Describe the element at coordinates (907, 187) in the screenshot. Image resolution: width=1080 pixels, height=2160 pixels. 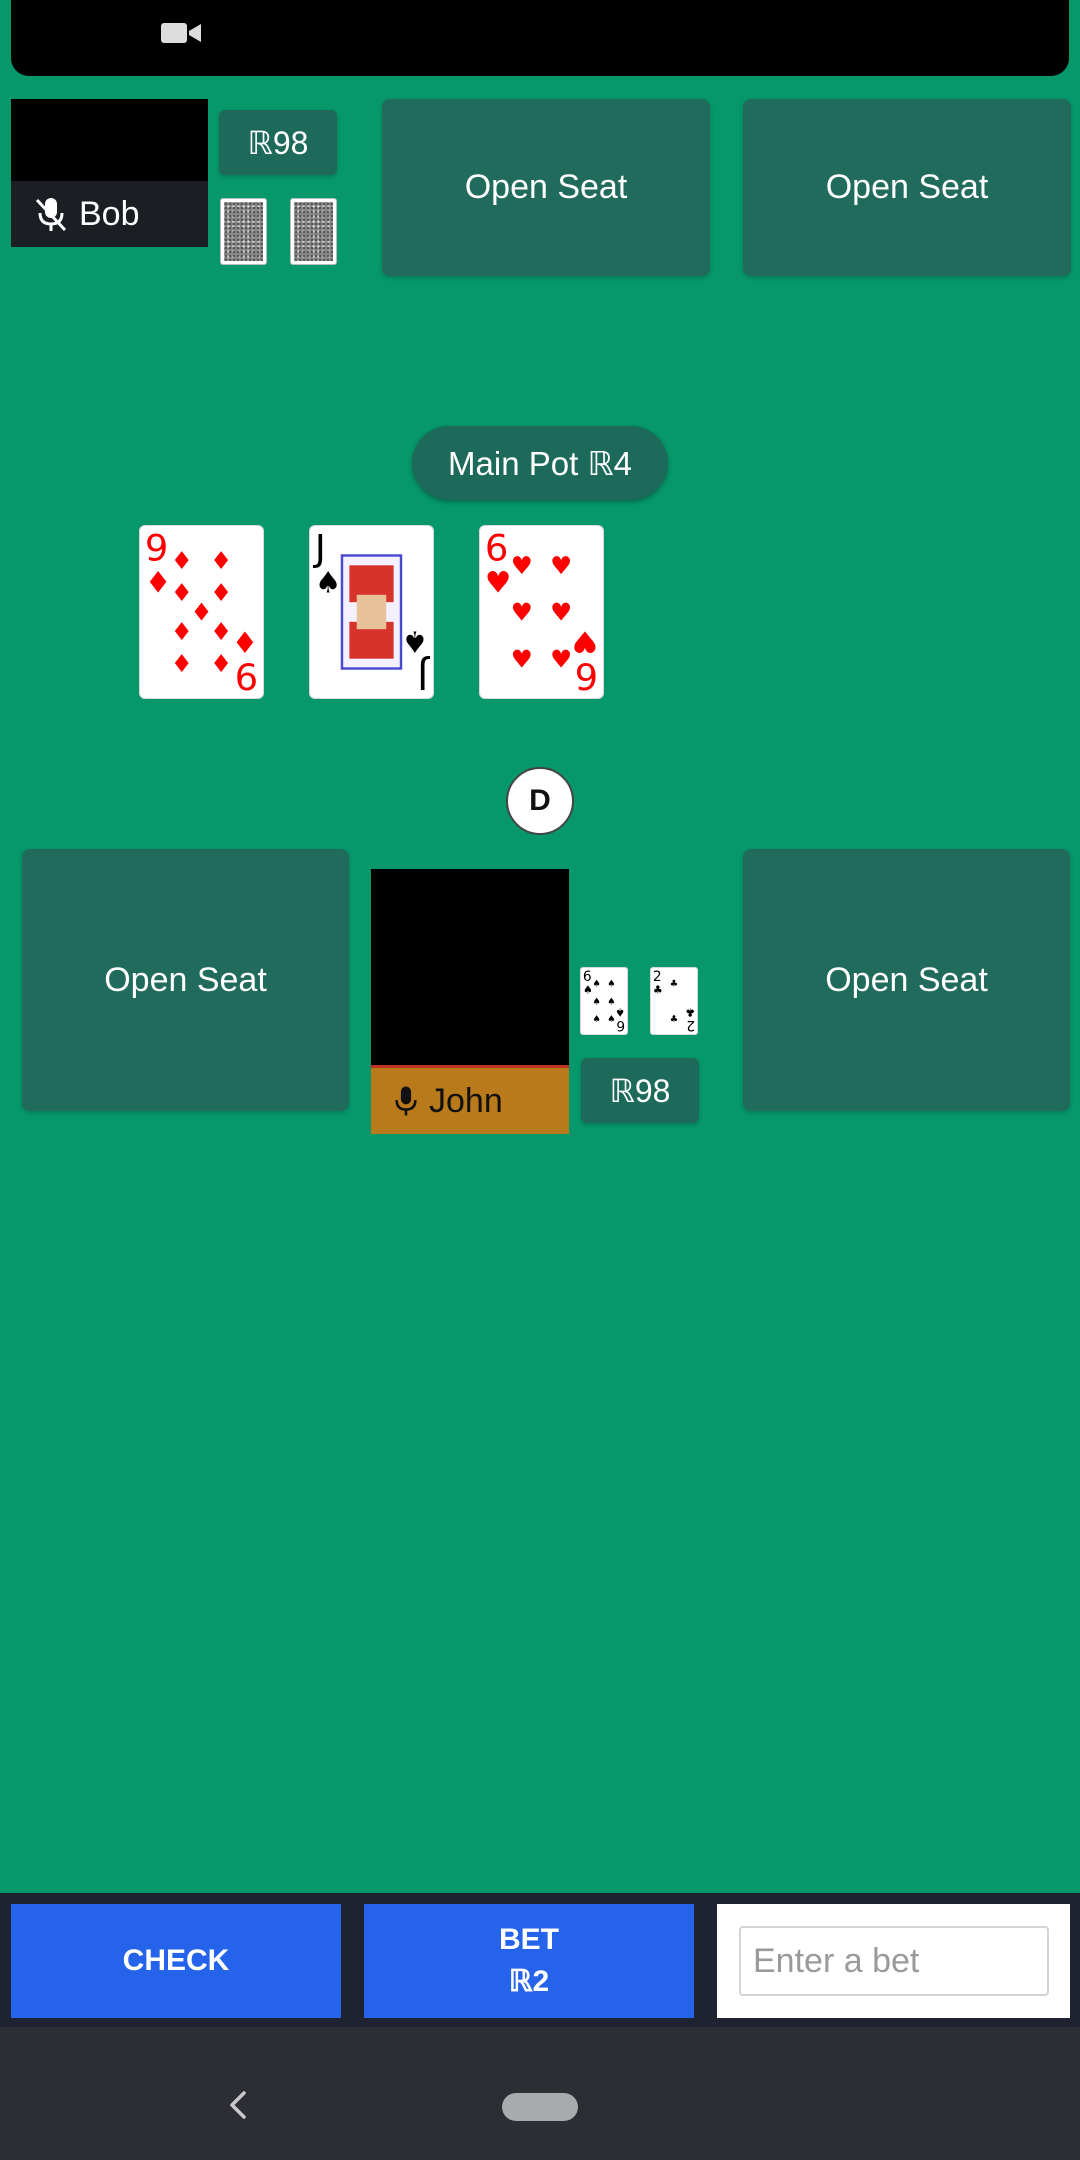
I see `open-seat-top-right: Open Seat` at that location.